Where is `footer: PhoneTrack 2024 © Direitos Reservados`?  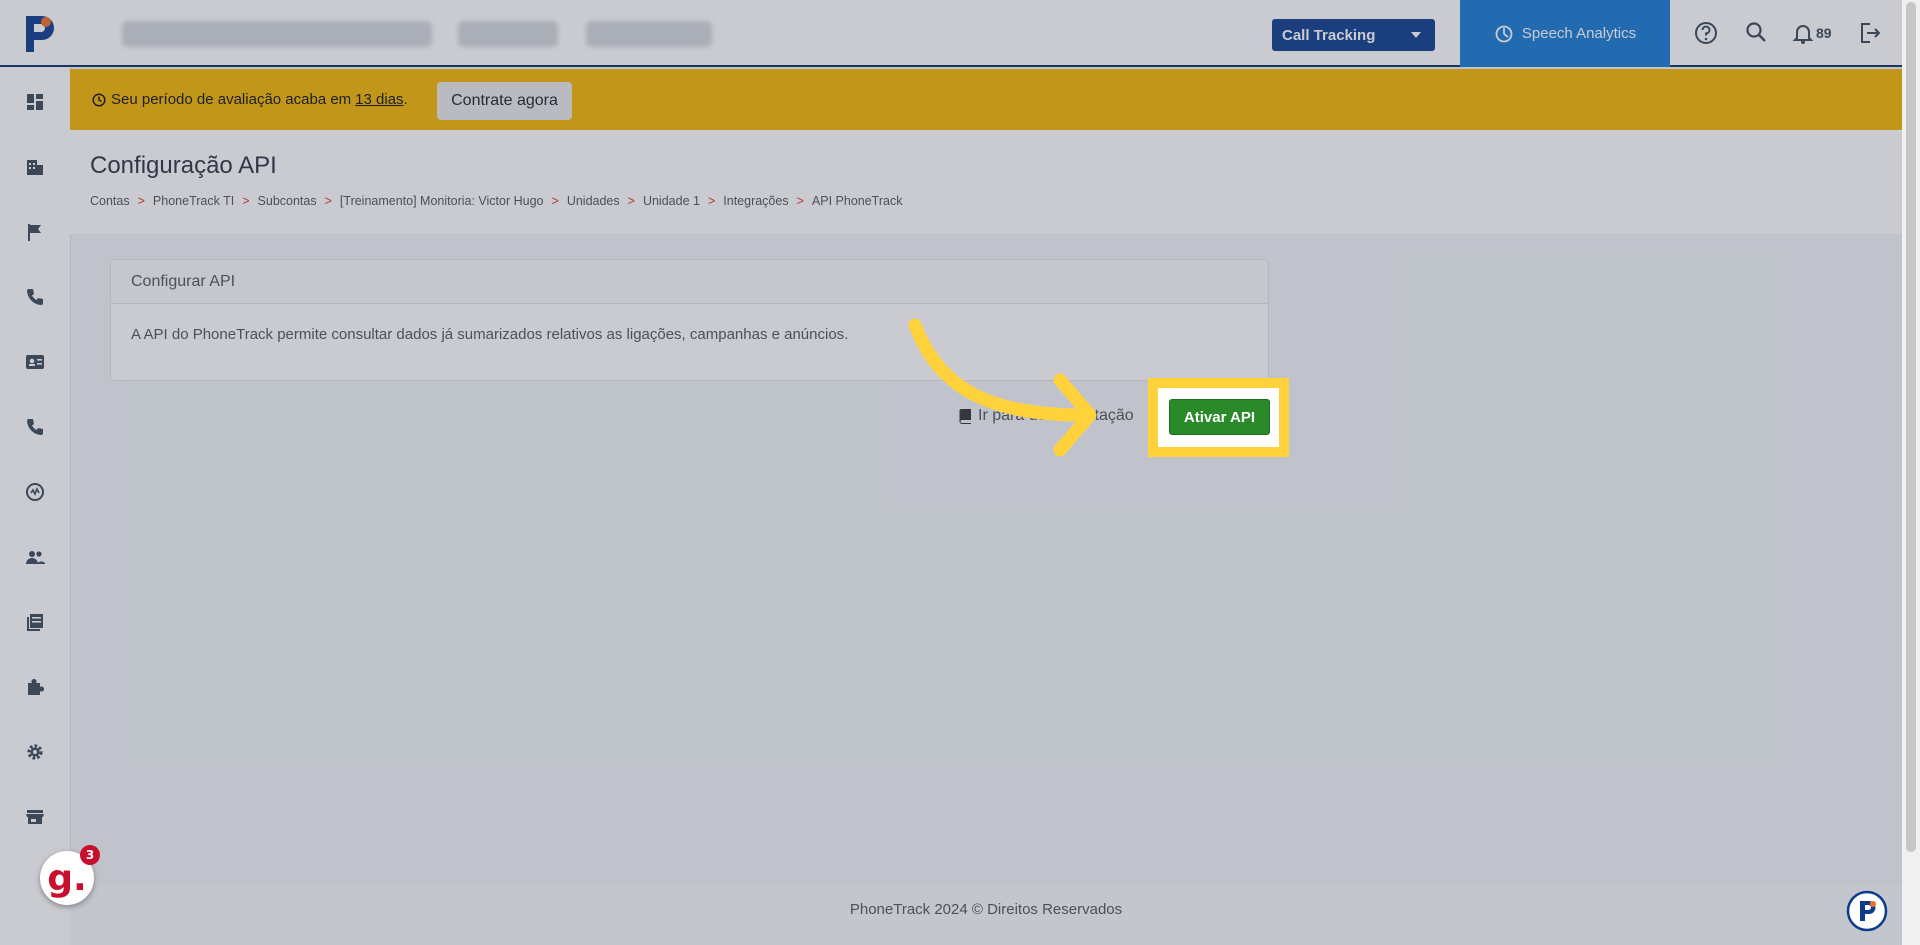
footer: PhoneTrack 2024 © Direitos Reservados is located at coordinates (986, 915).